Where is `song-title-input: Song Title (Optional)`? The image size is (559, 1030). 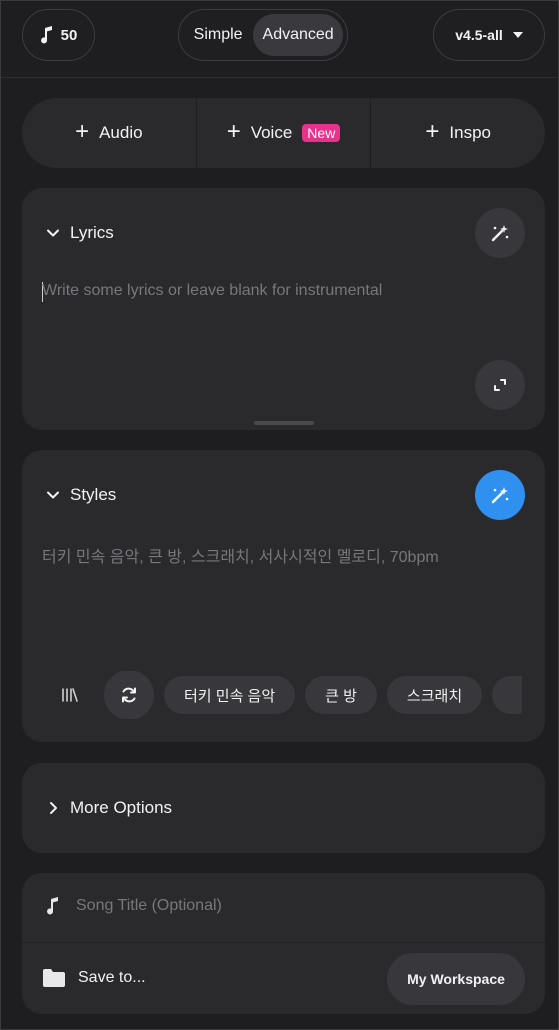 song-title-input: Song Title (Optional) is located at coordinates (149, 906).